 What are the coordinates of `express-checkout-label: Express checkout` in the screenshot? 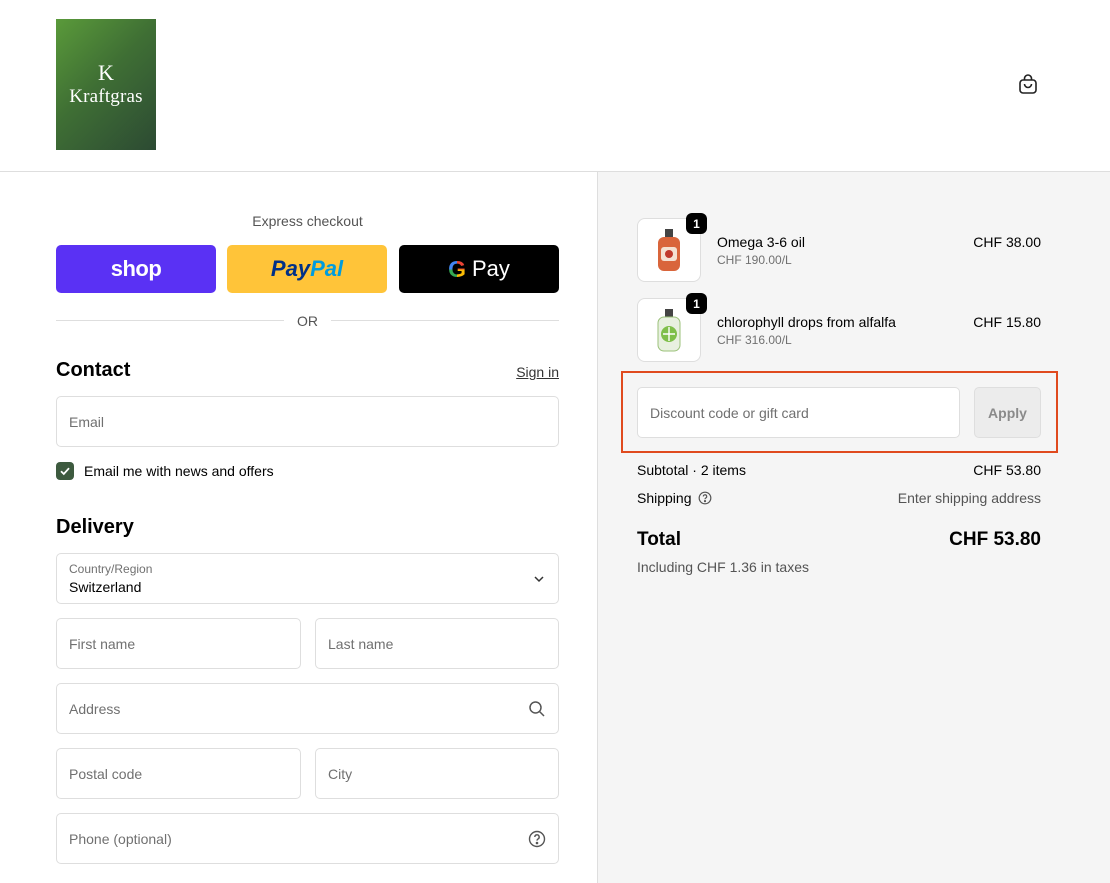 It's located at (307, 221).